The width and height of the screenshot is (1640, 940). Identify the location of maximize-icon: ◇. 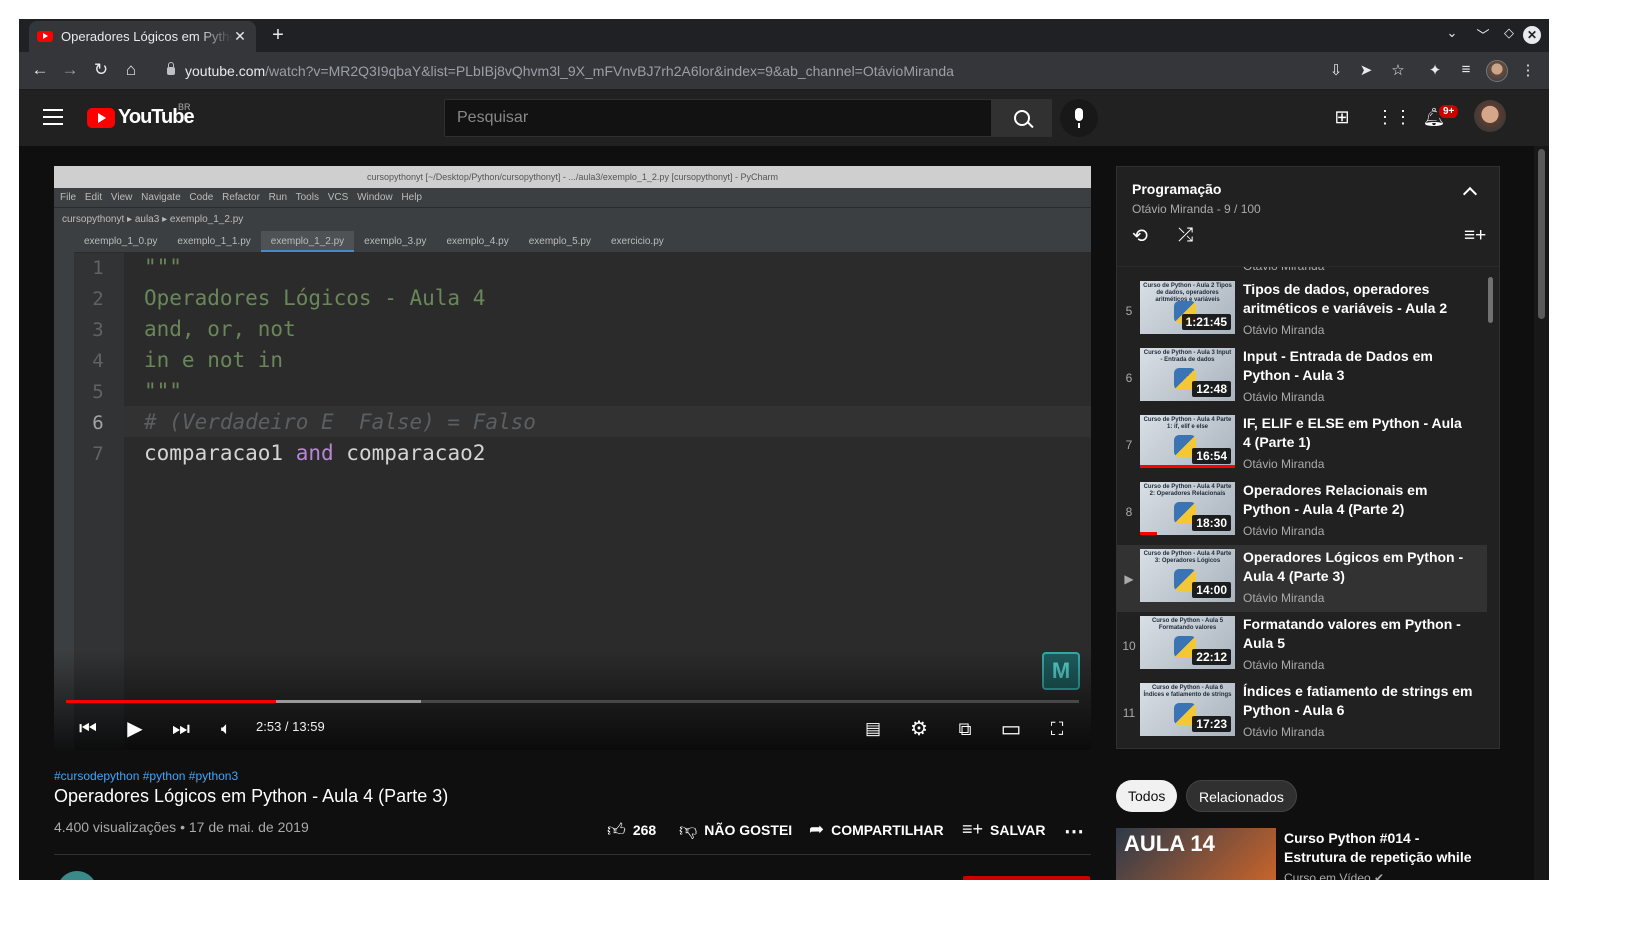
(1509, 33).